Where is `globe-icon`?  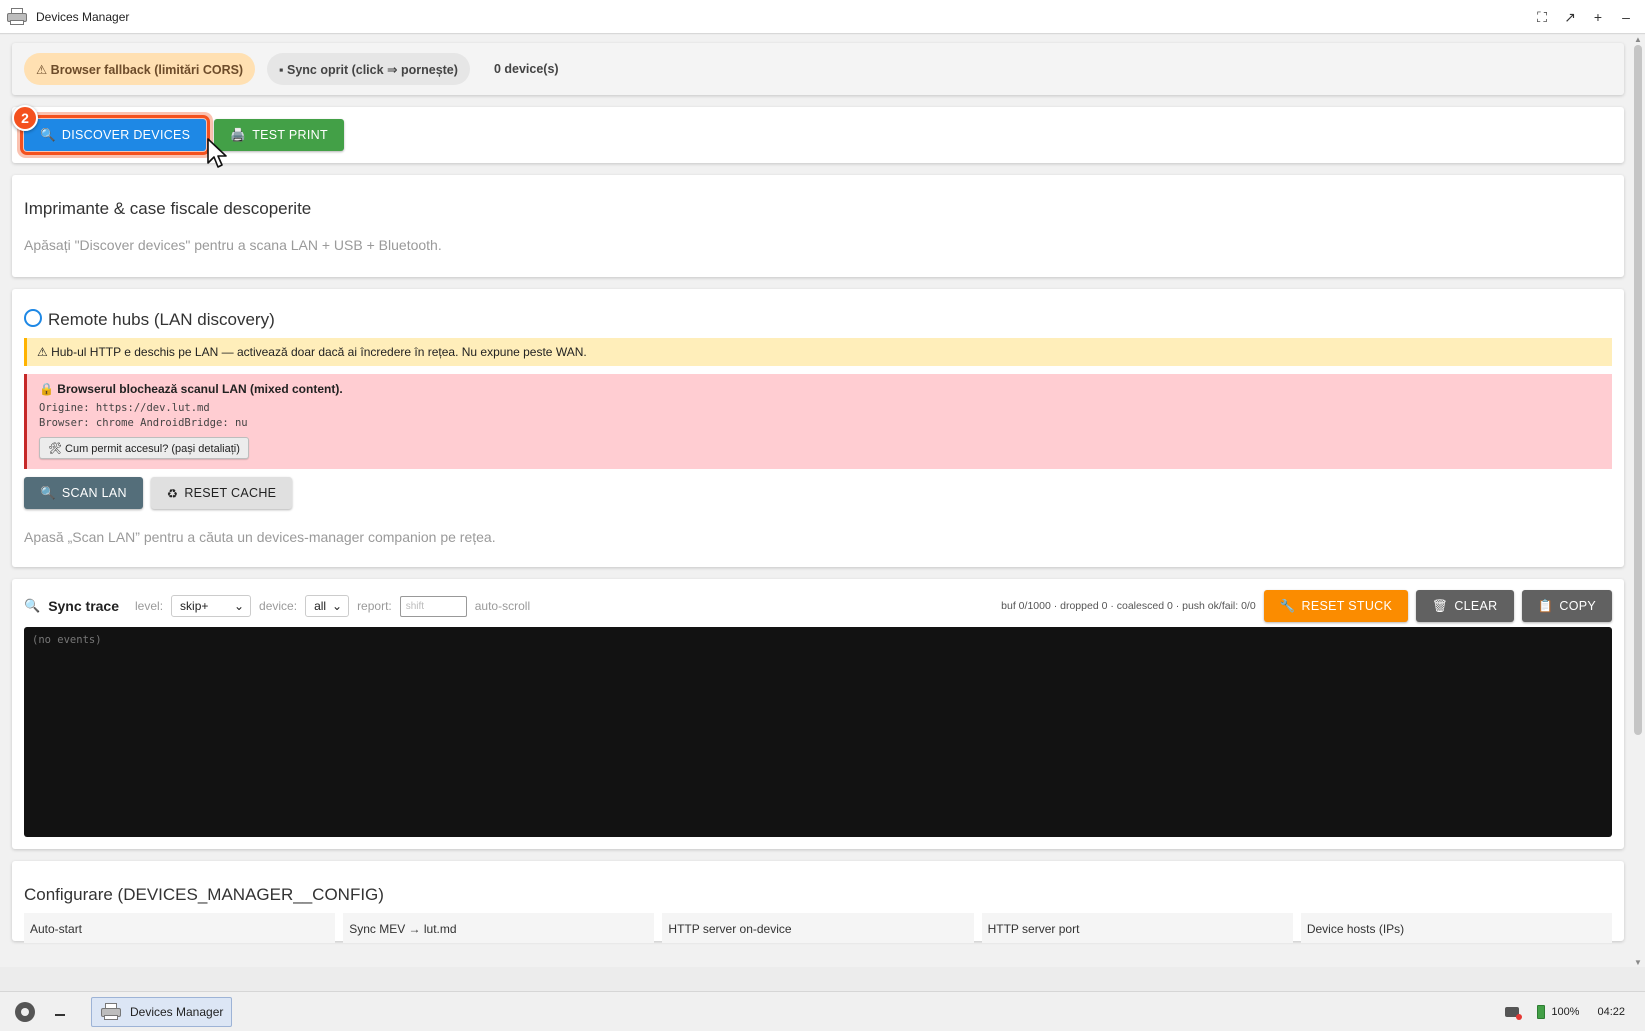 globe-icon is located at coordinates (33, 318).